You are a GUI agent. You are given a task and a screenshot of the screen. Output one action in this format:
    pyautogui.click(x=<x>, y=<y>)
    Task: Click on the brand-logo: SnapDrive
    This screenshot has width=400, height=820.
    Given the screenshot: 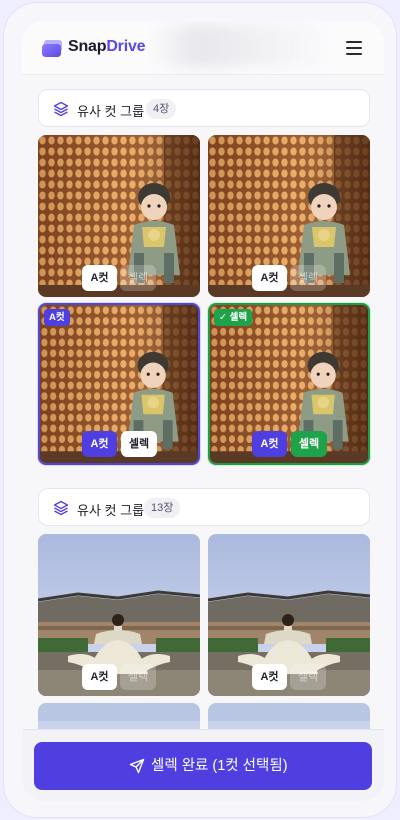 What is the action you would take?
    pyautogui.click(x=107, y=47)
    